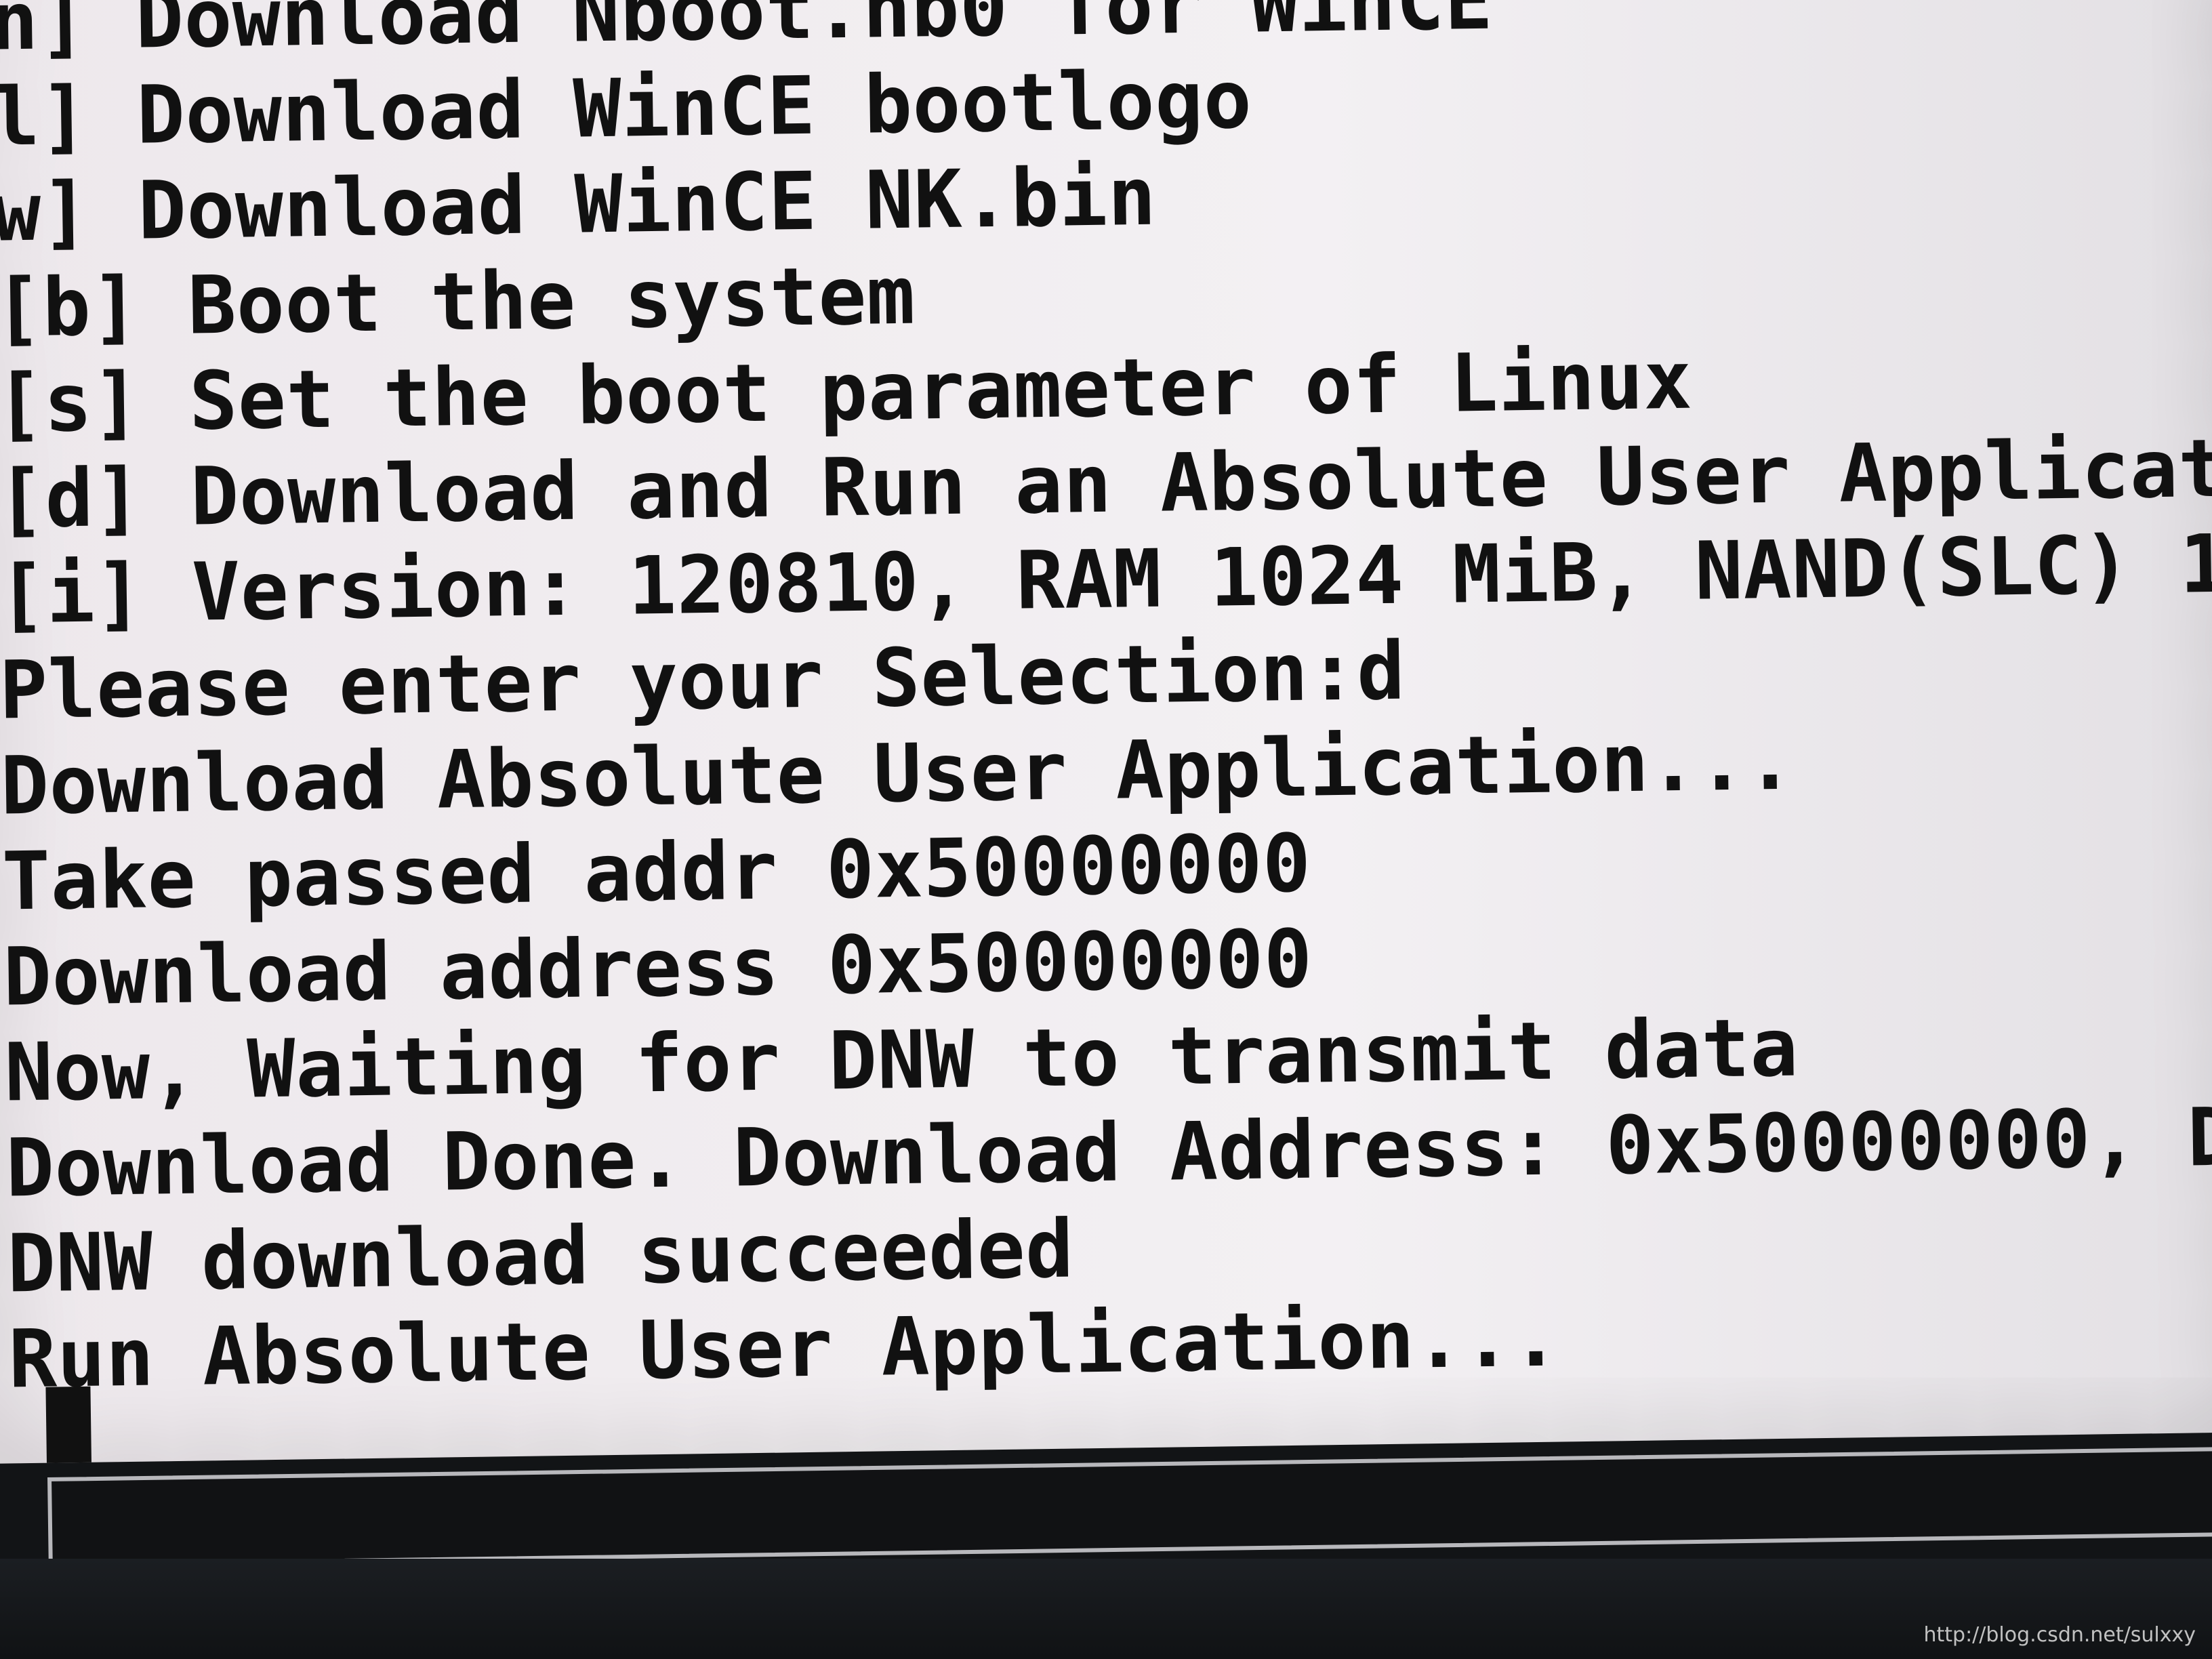 The height and width of the screenshot is (1659, 2212). I want to click on watermark-text: http://blog.csdn.net/sulxxy, so click(2059, 1635).